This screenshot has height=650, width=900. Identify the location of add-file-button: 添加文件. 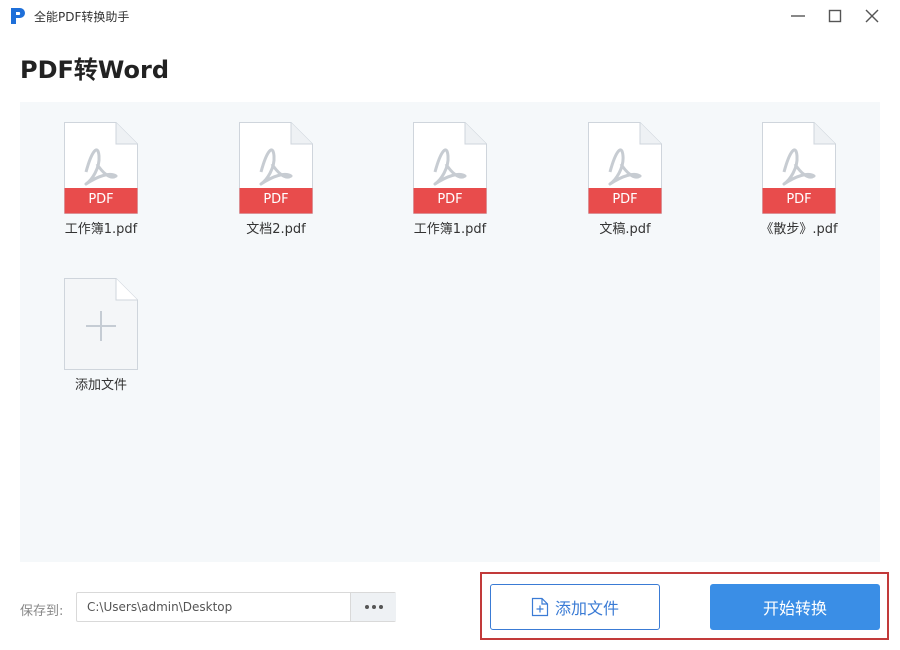
(575, 607).